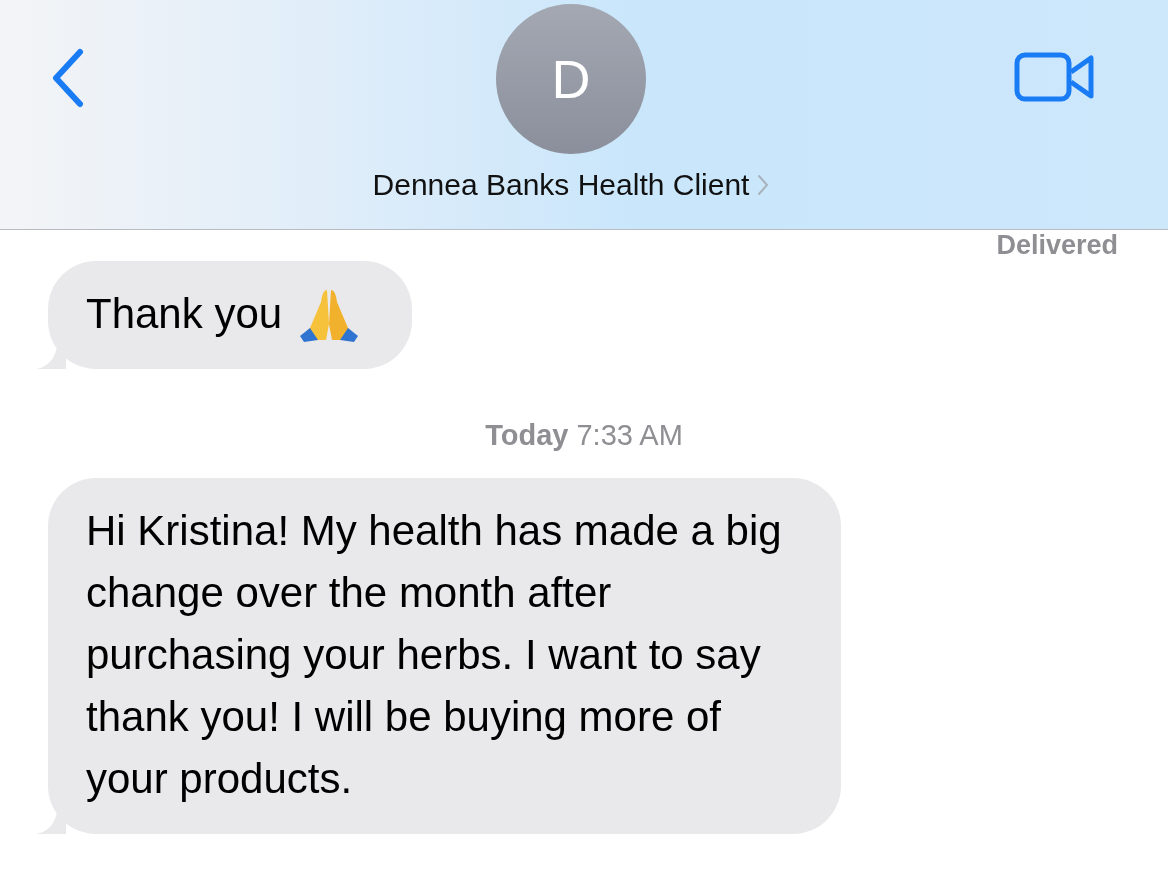 The height and width of the screenshot is (884, 1168). Describe the element at coordinates (230, 315) in the screenshot. I see `message-bubble: Thank you` at that location.